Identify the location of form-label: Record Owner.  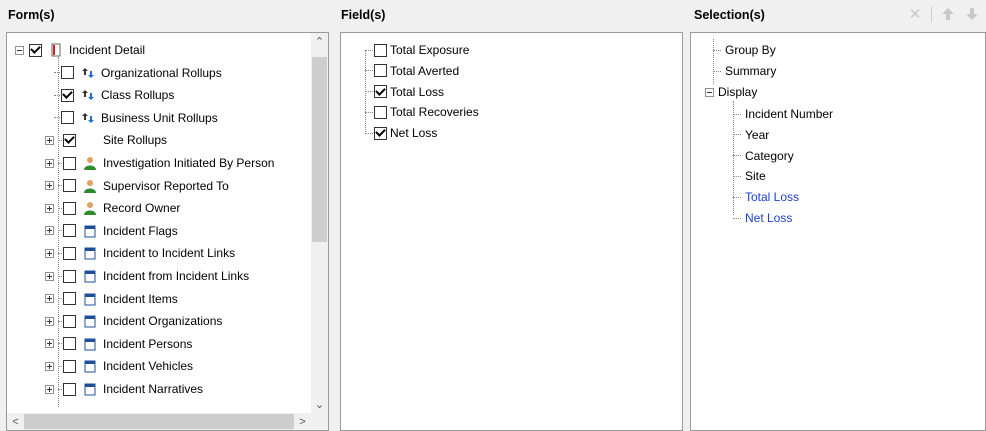
(142, 208).